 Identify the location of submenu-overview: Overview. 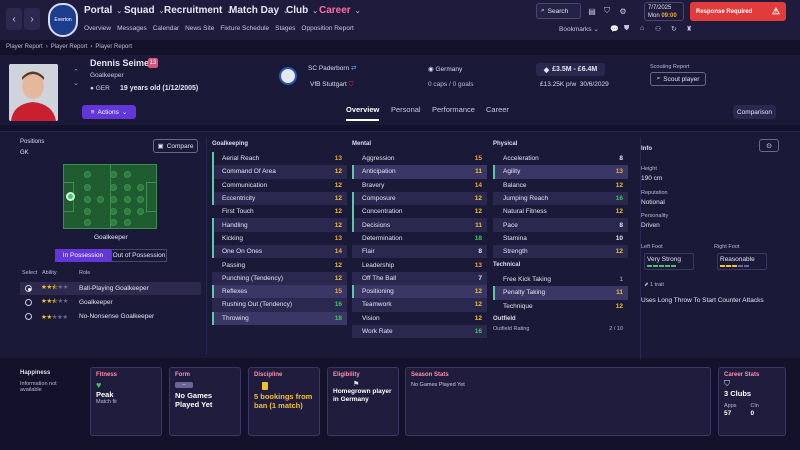
(97, 28).